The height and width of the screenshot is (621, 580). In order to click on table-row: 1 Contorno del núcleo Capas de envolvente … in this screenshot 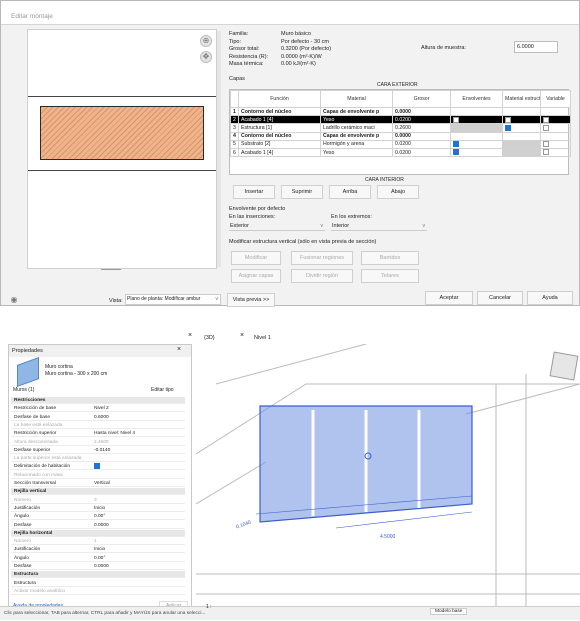, I will do `click(400, 111)`.